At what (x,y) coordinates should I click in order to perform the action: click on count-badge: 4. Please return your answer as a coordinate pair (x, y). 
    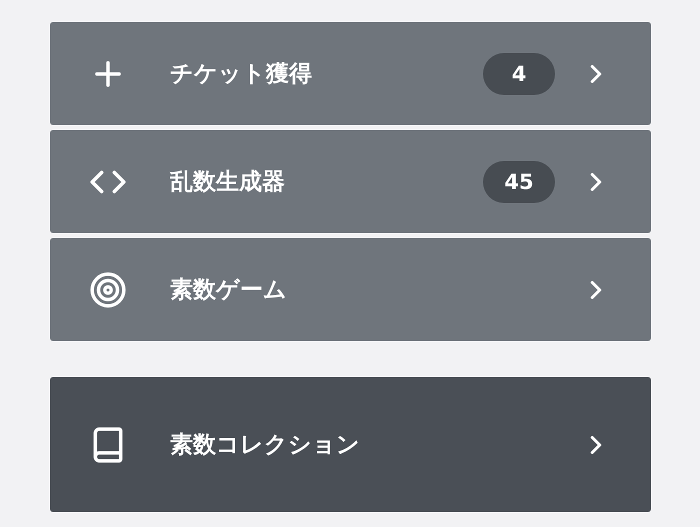
    Looking at the image, I should click on (519, 73).